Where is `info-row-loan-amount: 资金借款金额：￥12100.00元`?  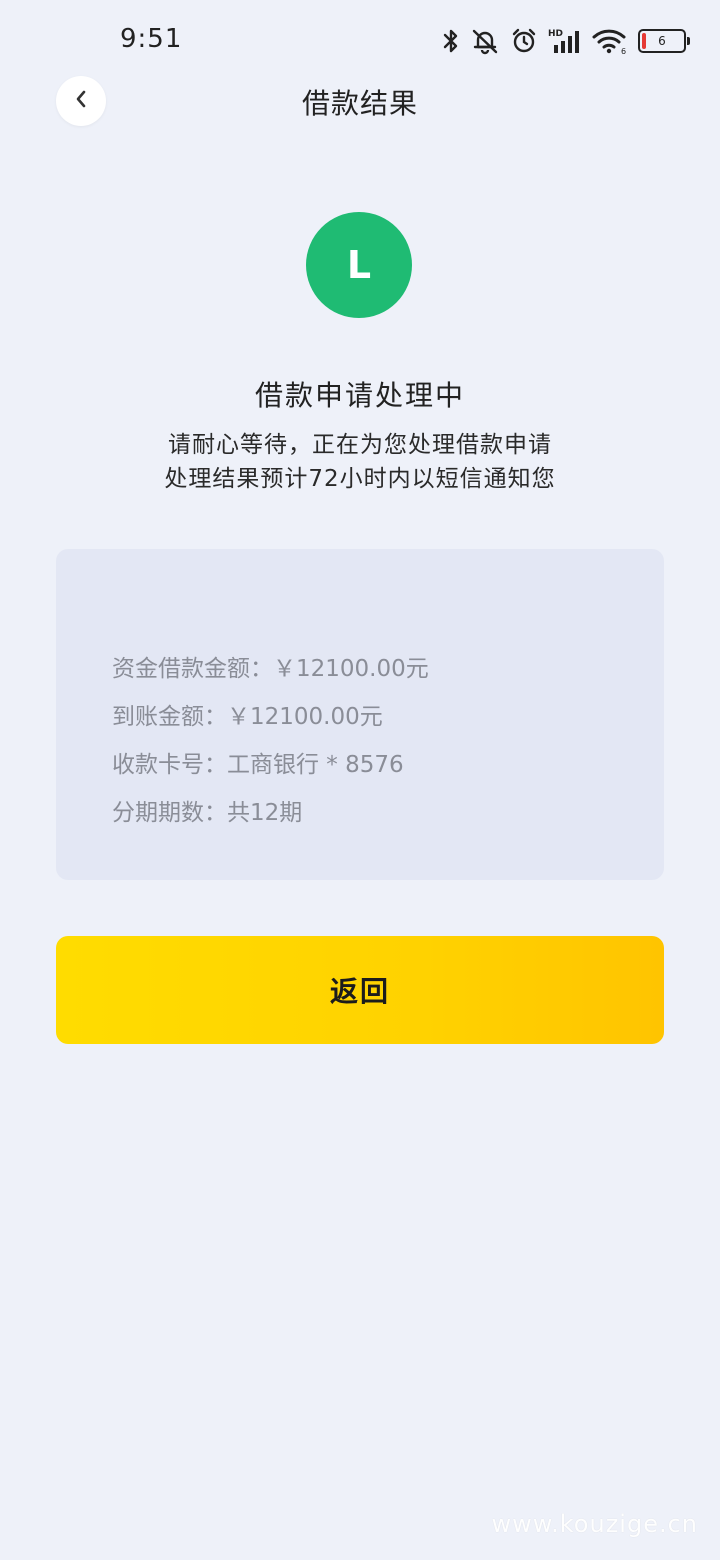 info-row-loan-amount: 资金借款金额：￥12100.00元 is located at coordinates (270, 669).